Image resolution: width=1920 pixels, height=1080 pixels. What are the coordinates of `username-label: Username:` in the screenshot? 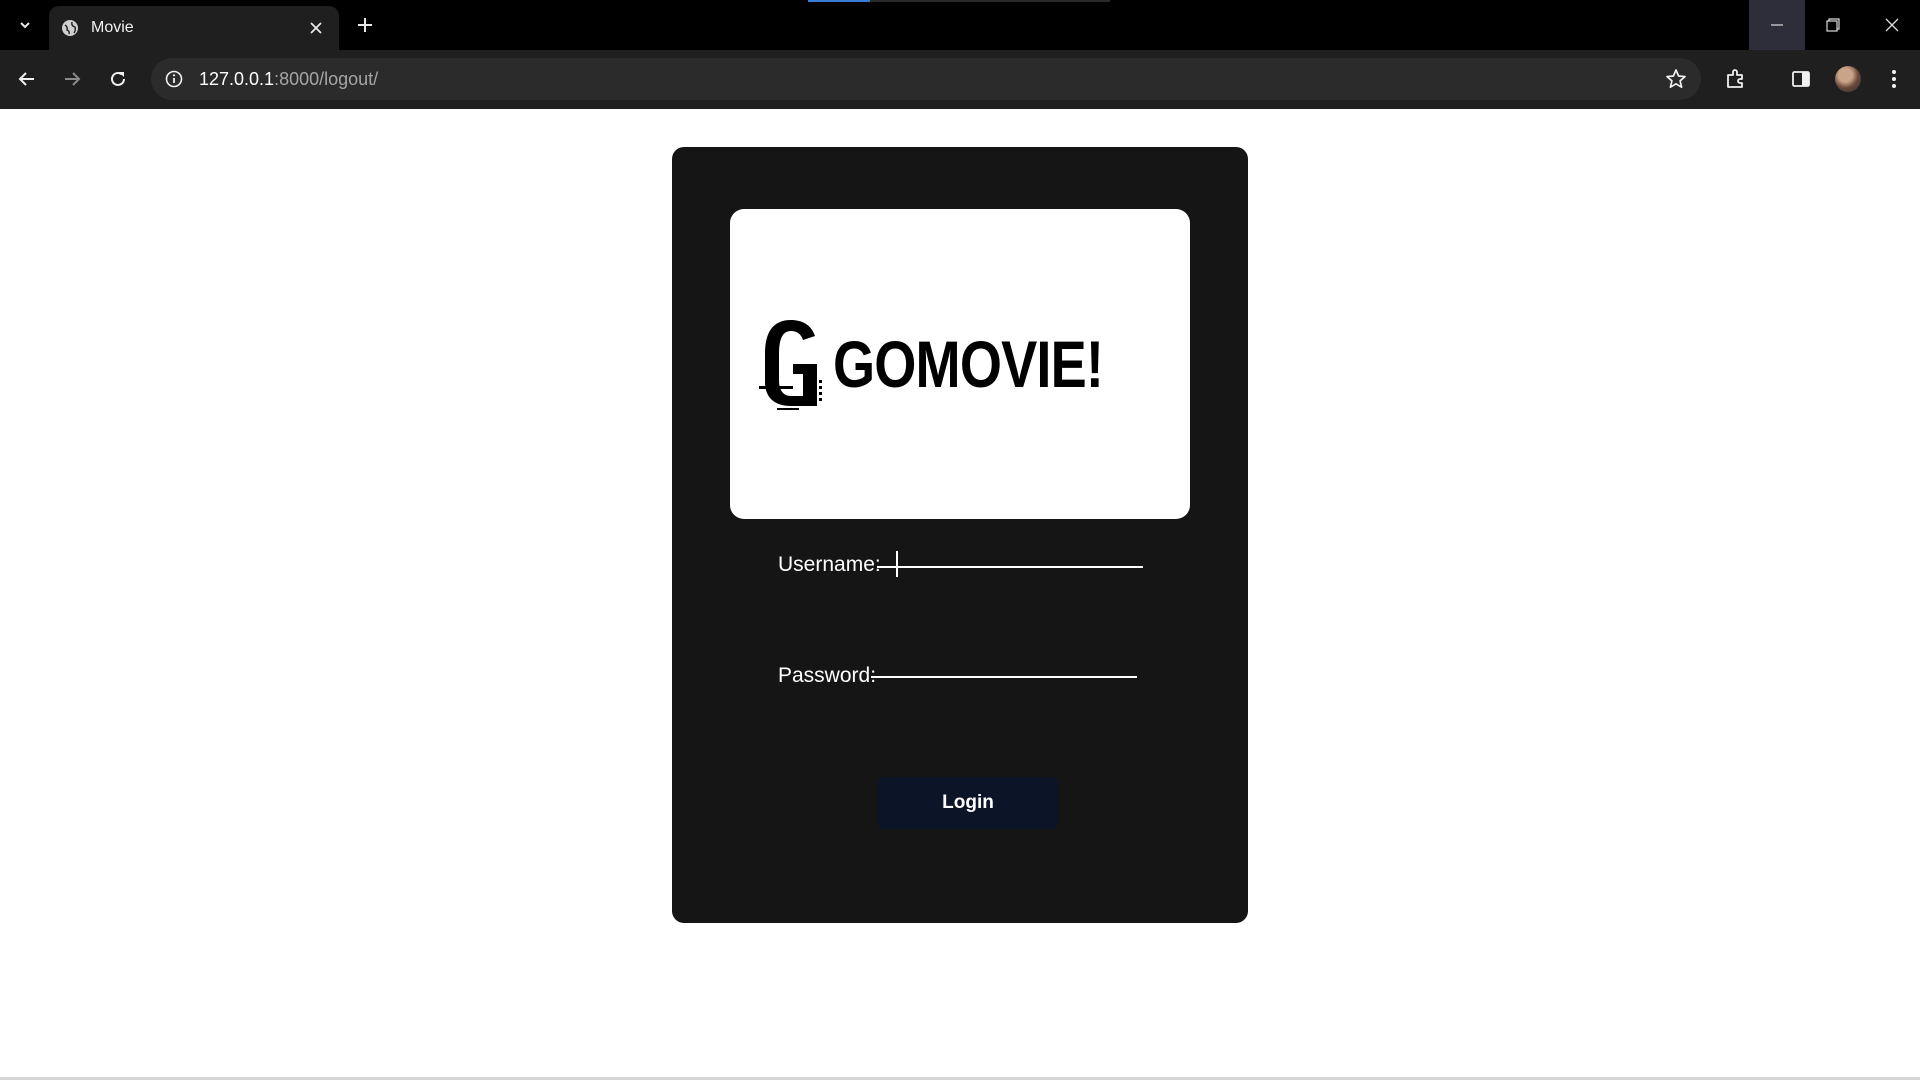 It's located at (829, 564).